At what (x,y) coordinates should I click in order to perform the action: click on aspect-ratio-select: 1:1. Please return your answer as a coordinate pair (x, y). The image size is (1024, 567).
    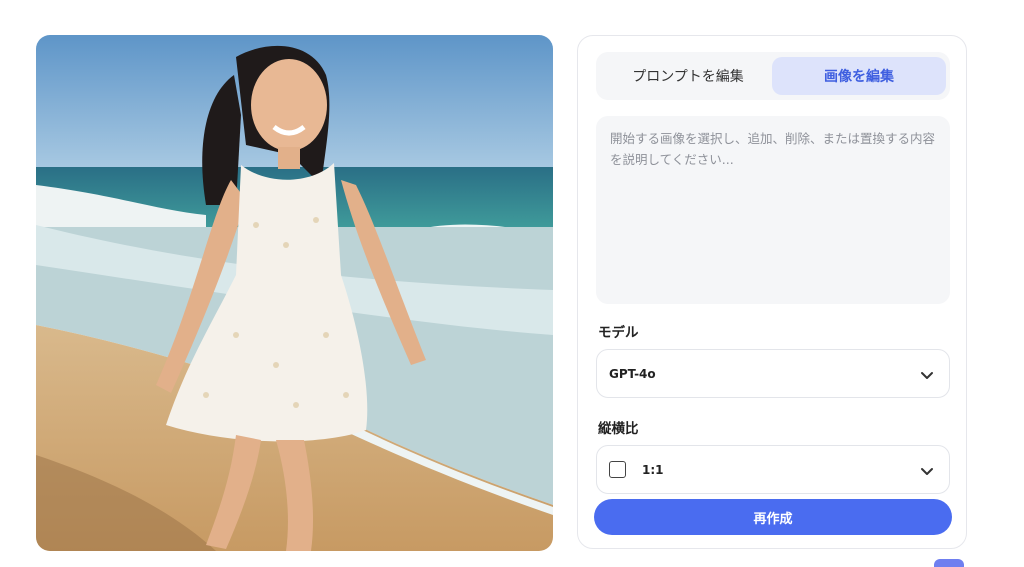
    Looking at the image, I should click on (773, 469).